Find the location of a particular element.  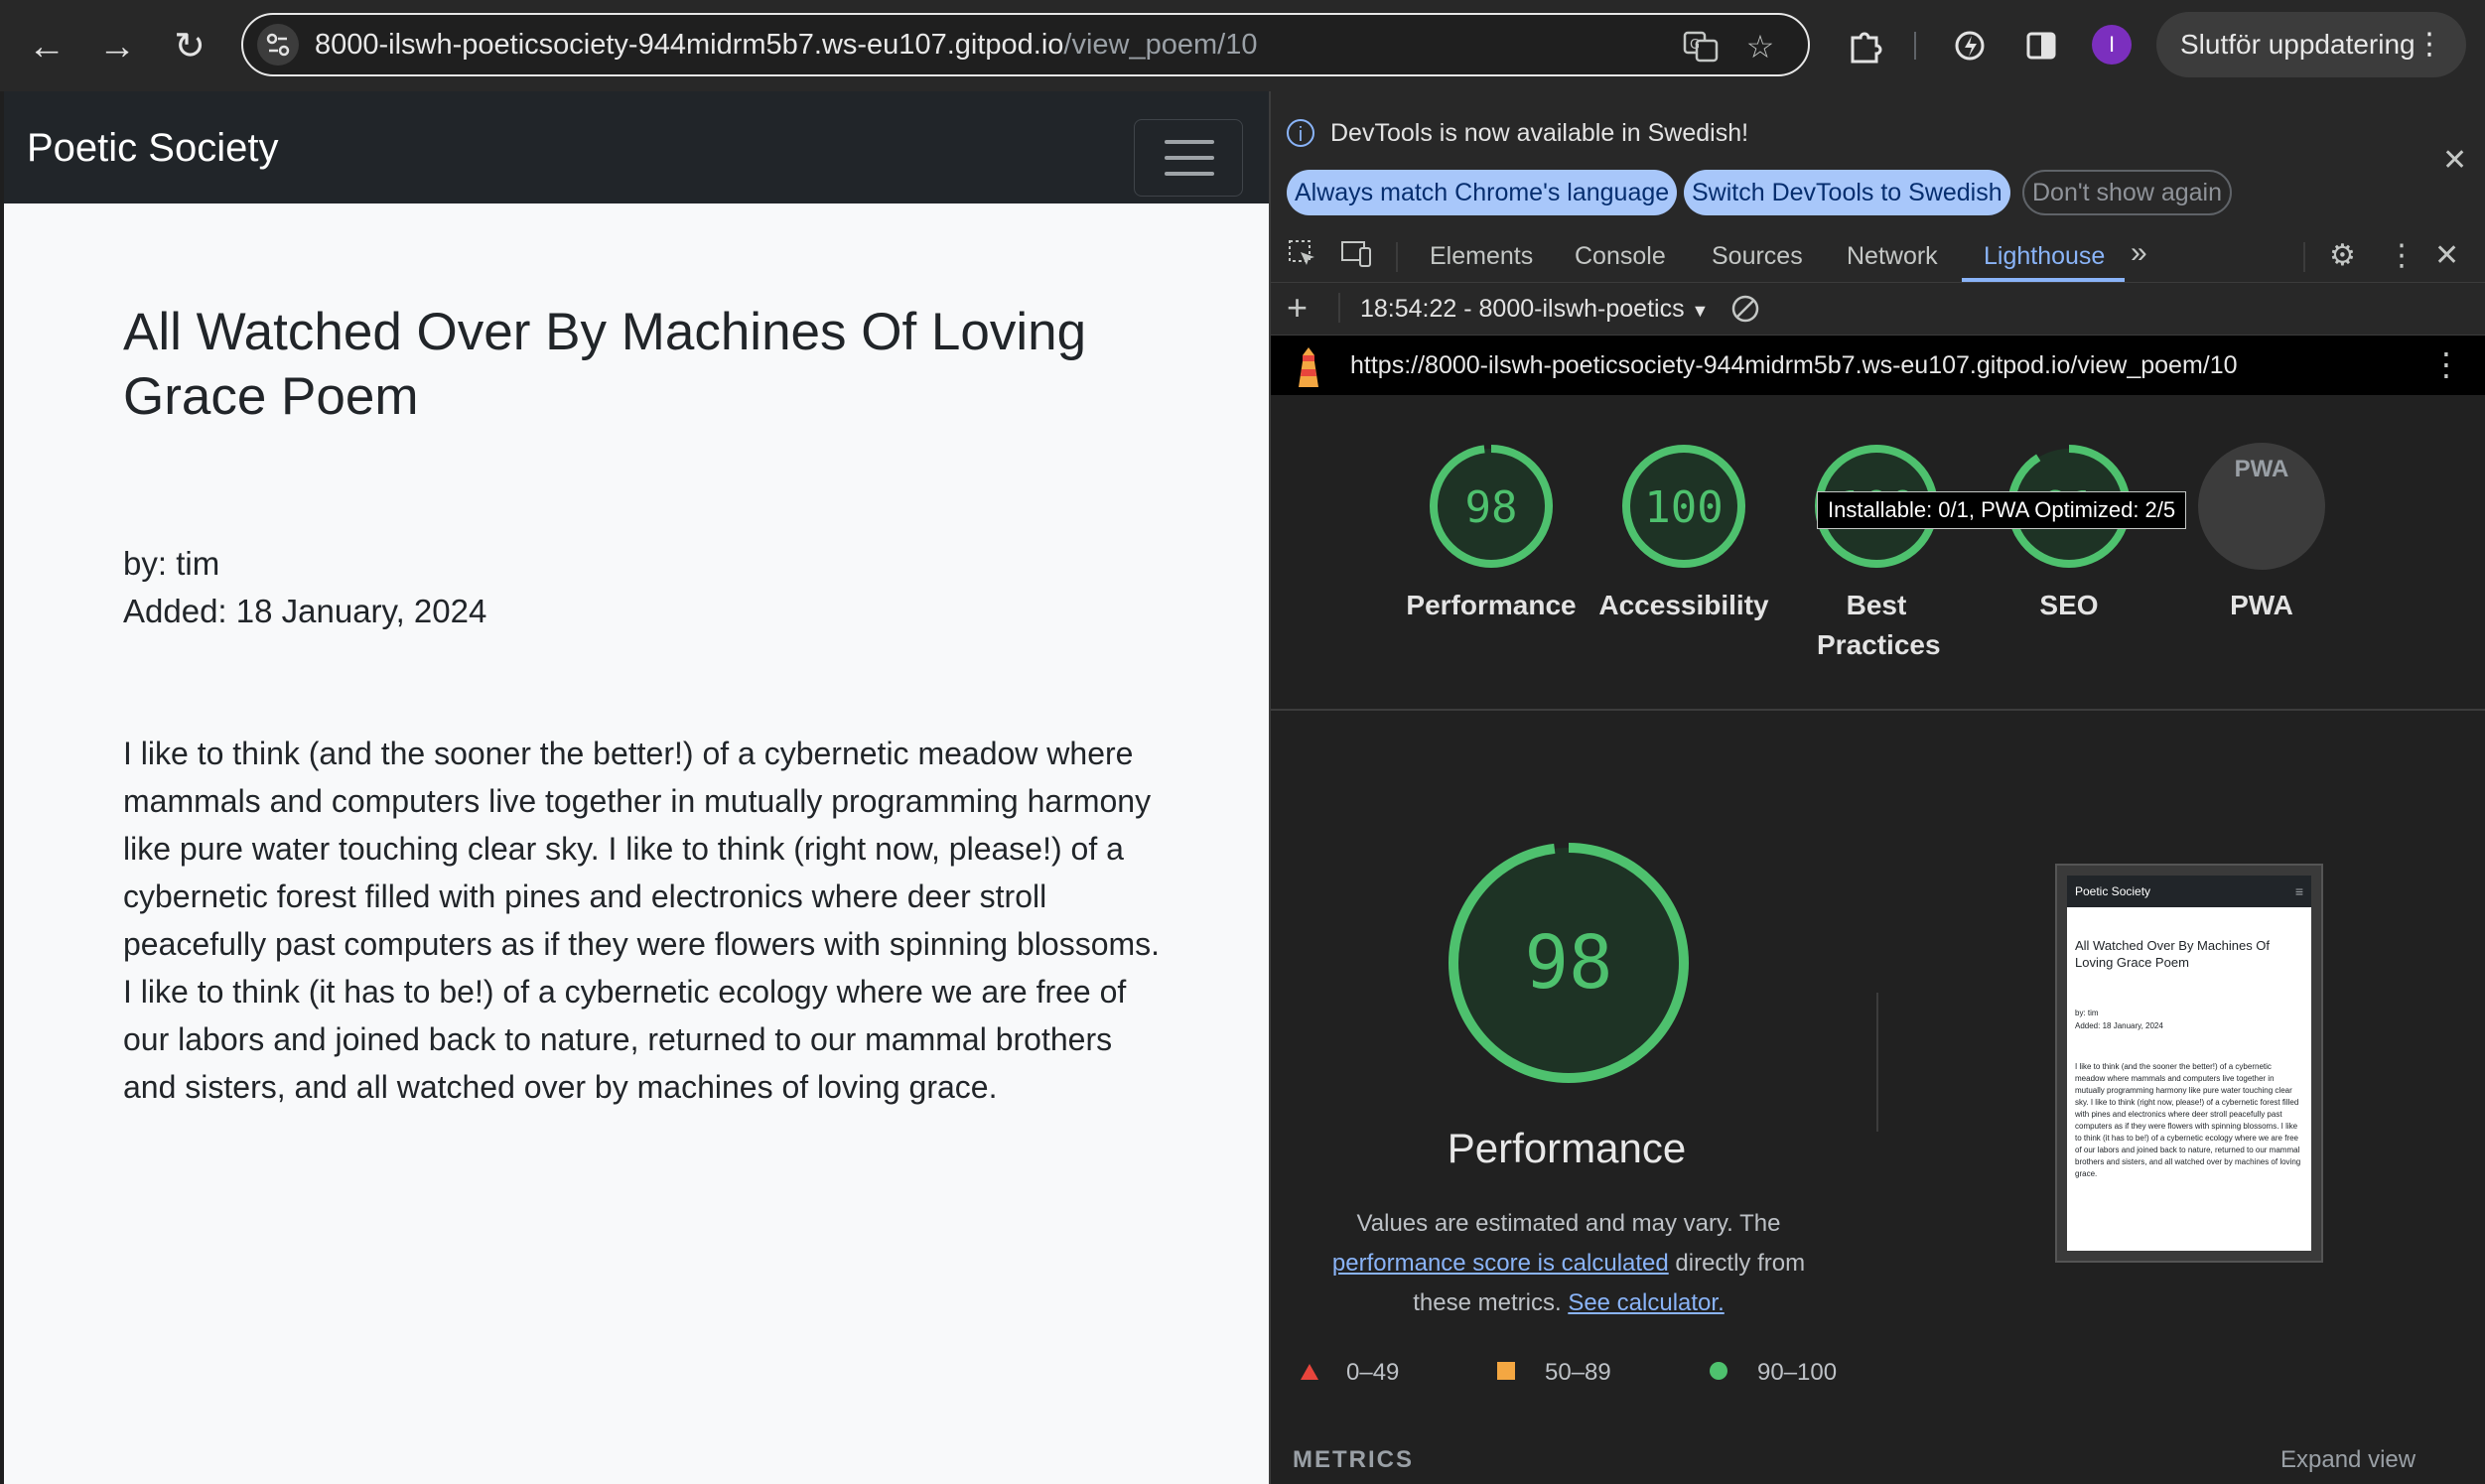

fail-triangle-icon is located at coordinates (1309, 1374).